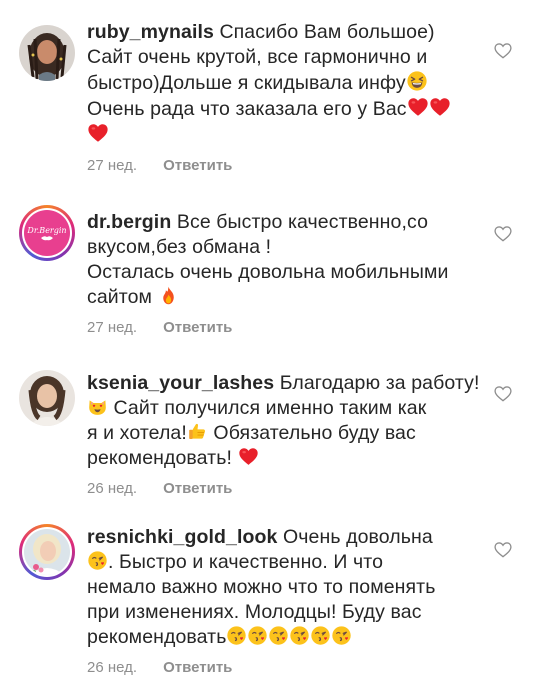 This screenshot has width=540, height=698. What do you see at coordinates (246, 83) in the screenshot?
I see `comment-line: быстро)Дольше я скидывала инфу` at bounding box center [246, 83].